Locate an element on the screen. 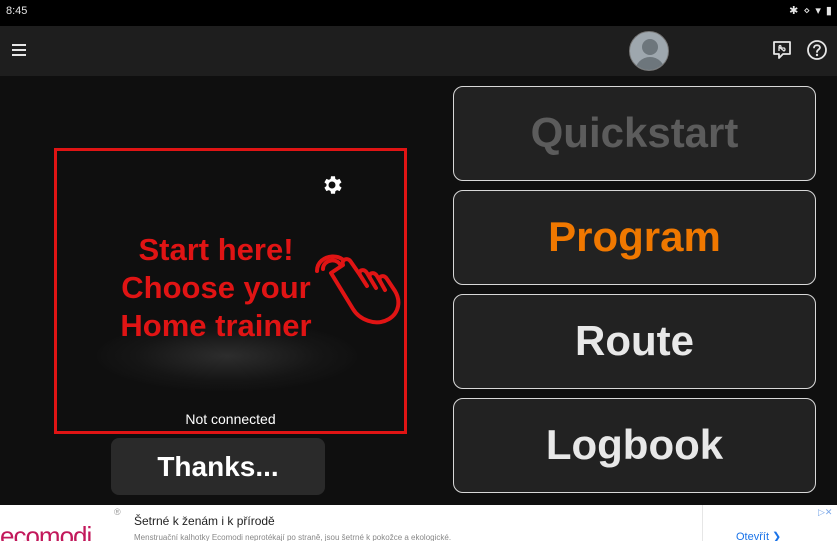 The width and height of the screenshot is (837, 541). help-circle-icon is located at coordinates (817, 50).